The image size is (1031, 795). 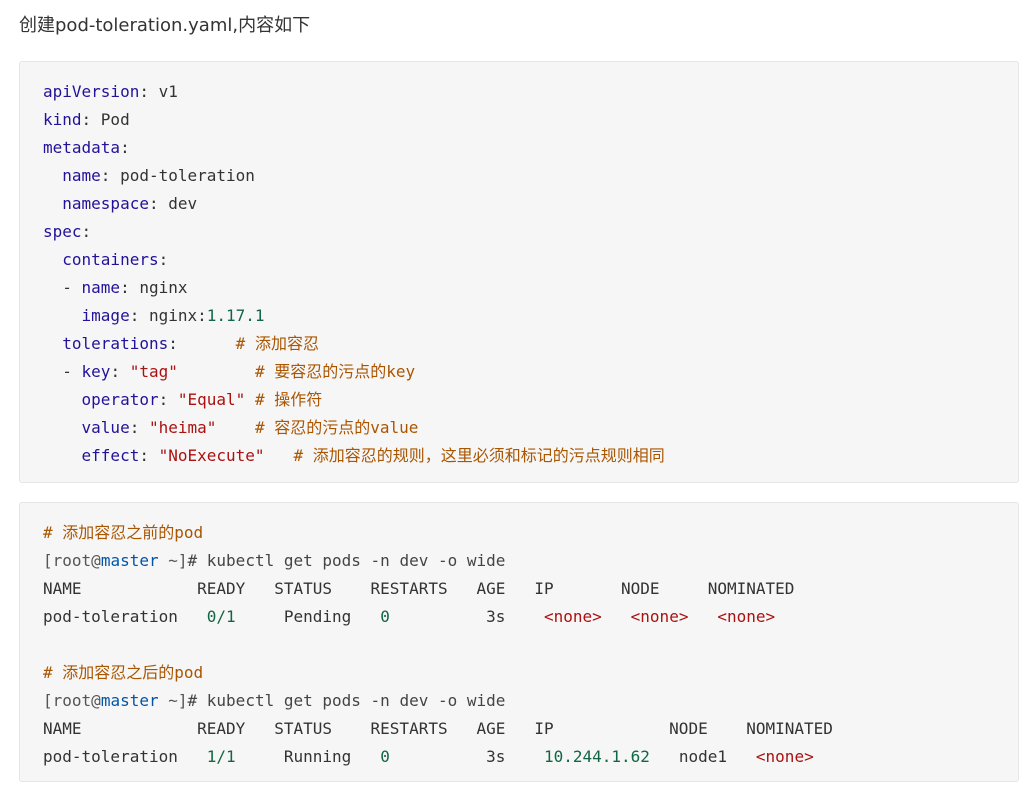 What do you see at coordinates (123, 532) in the screenshot?
I see `shell-comment: # 添加容忍之前的pod` at bounding box center [123, 532].